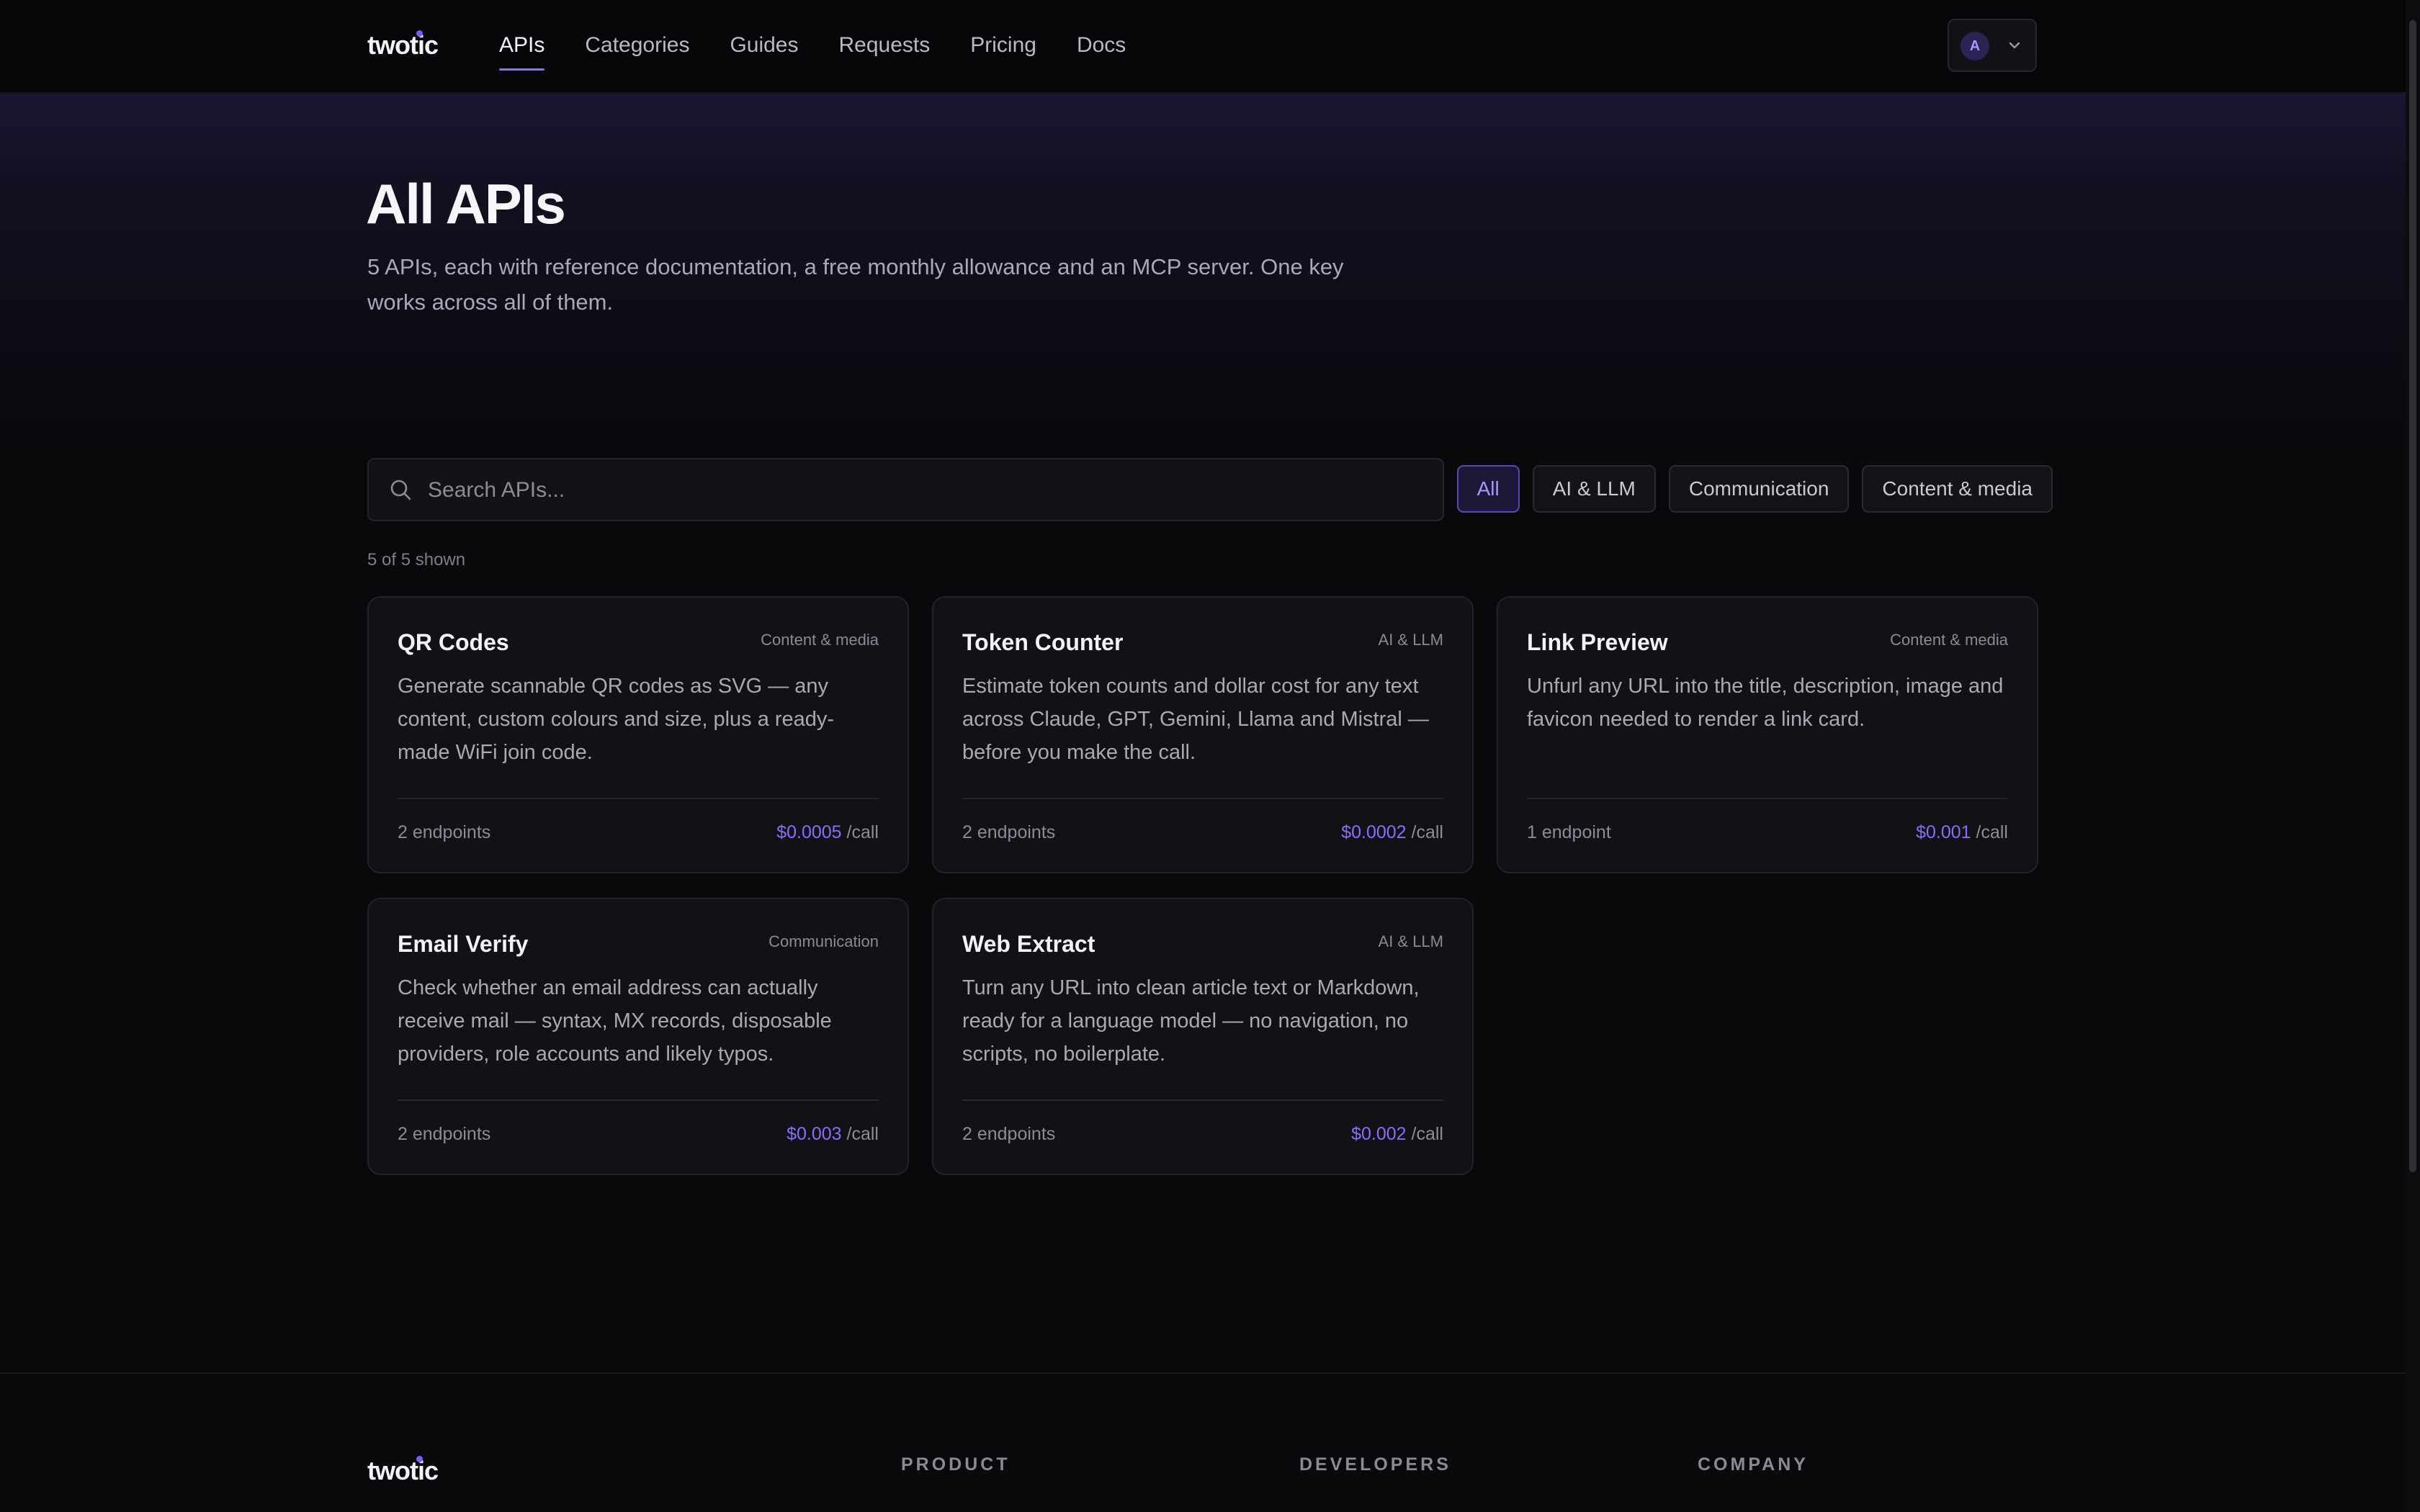  Describe the element at coordinates (2015, 45) in the screenshot. I see `chevron-down-icon` at that location.